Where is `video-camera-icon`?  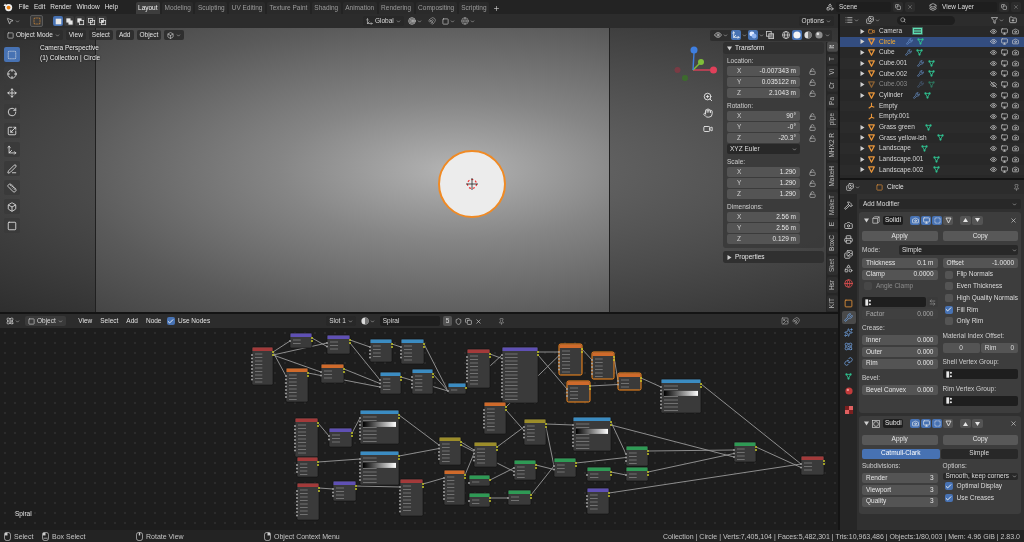 video-camera-icon is located at coordinates (871, 31).